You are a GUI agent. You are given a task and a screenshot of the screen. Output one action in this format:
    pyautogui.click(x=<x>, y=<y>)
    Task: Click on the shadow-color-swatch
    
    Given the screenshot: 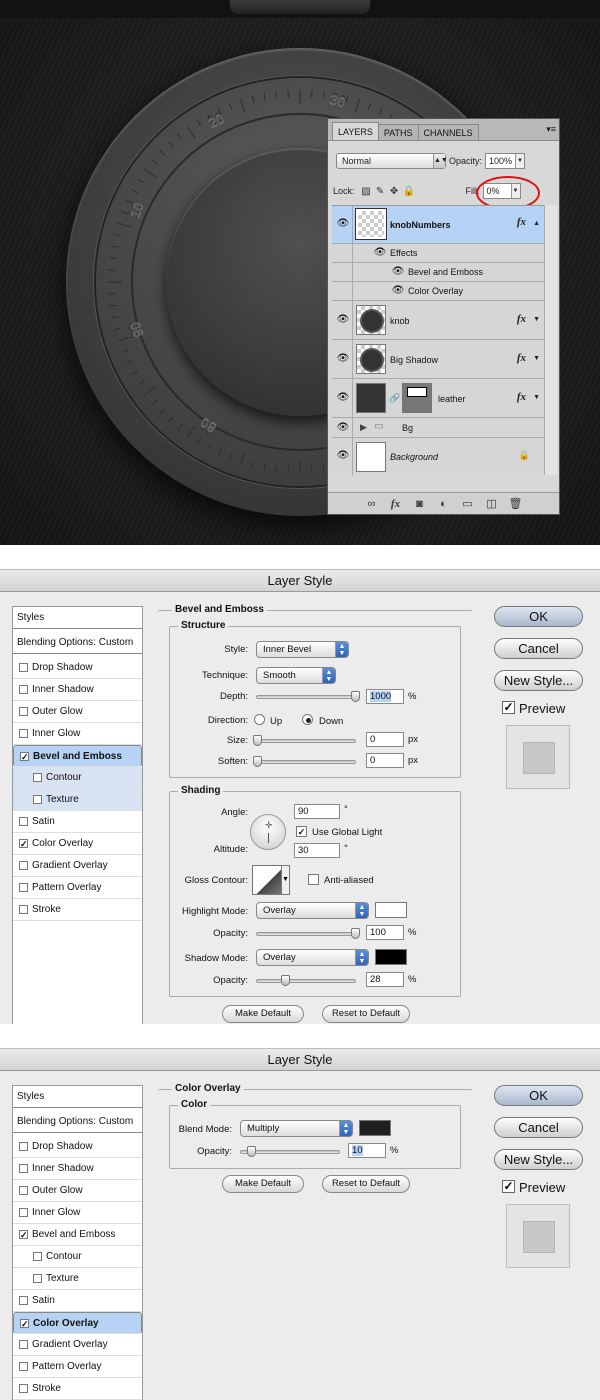 What is the action you would take?
    pyautogui.click(x=391, y=957)
    